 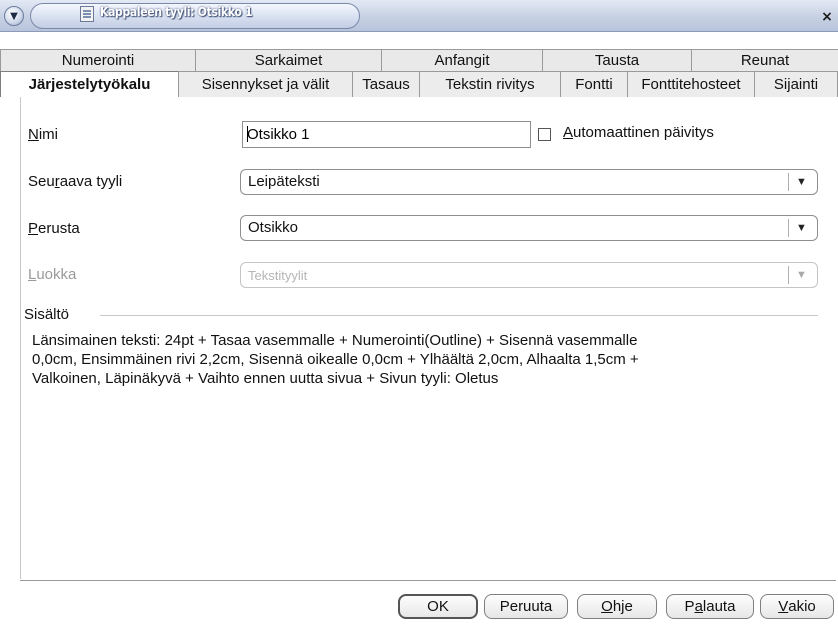 What do you see at coordinates (386, 84) in the screenshot?
I see `tab-tasaus: Tasaus` at bounding box center [386, 84].